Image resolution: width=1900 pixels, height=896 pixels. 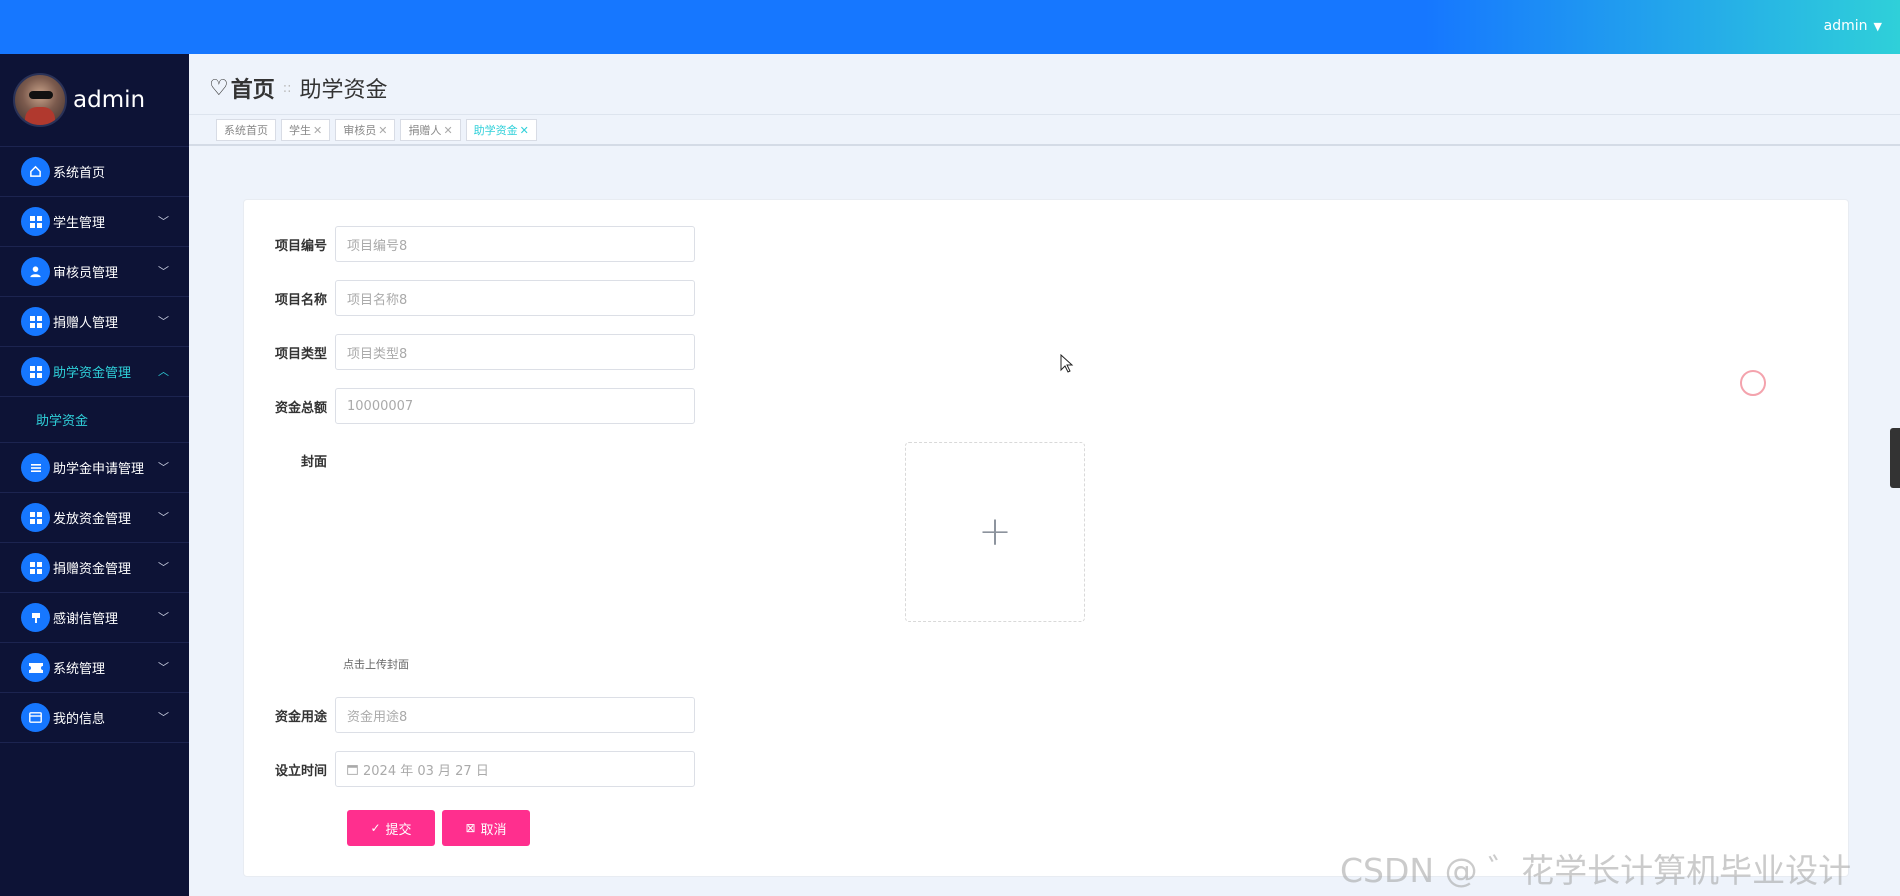 What do you see at coordinates (375, 828) in the screenshot?
I see `check-icon: ✓` at bounding box center [375, 828].